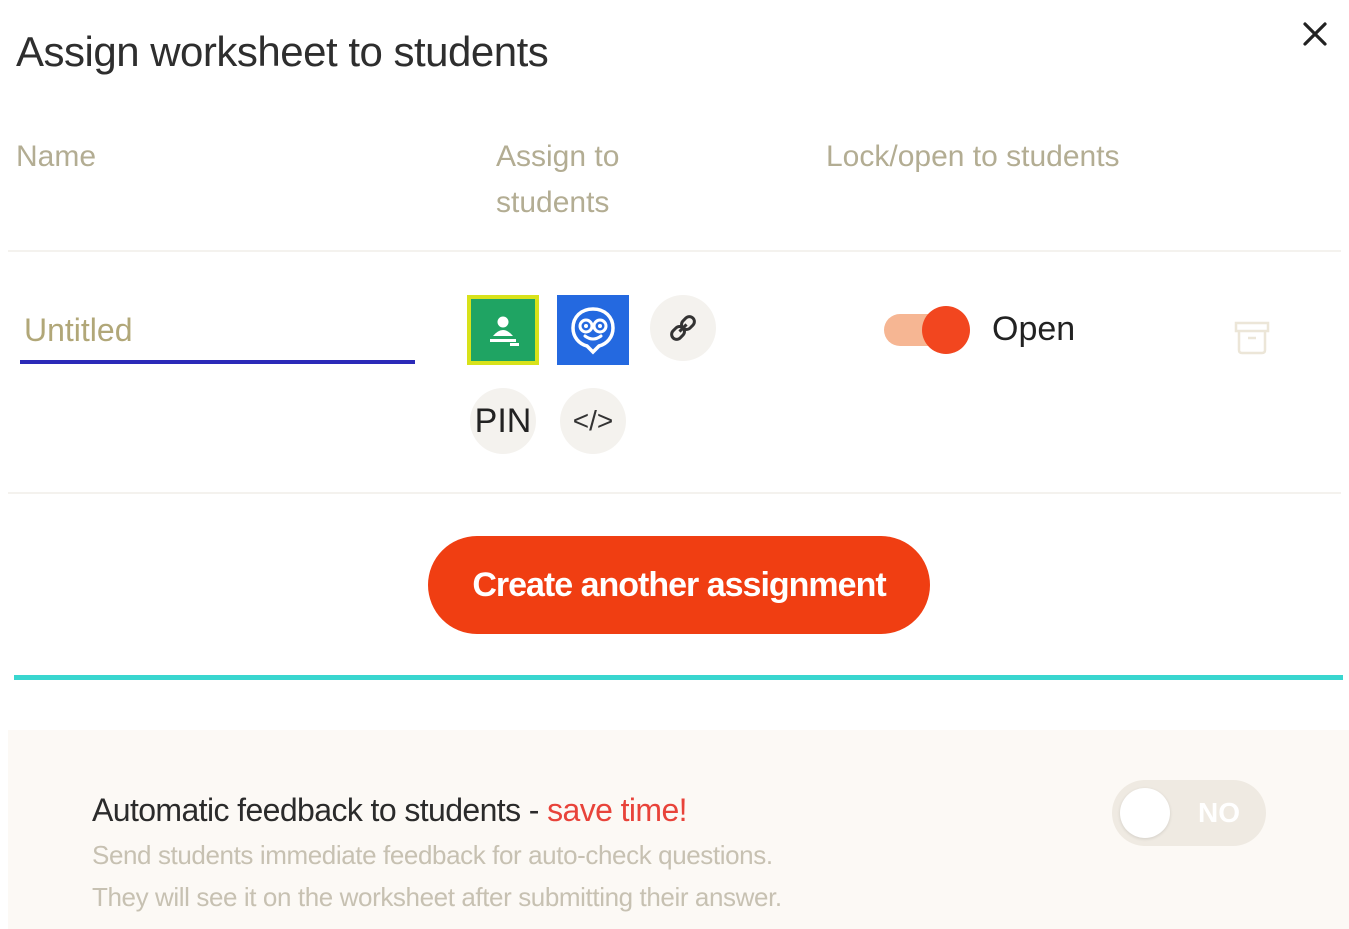  What do you see at coordinates (946, 330) in the screenshot?
I see `lock-toggle-knob` at bounding box center [946, 330].